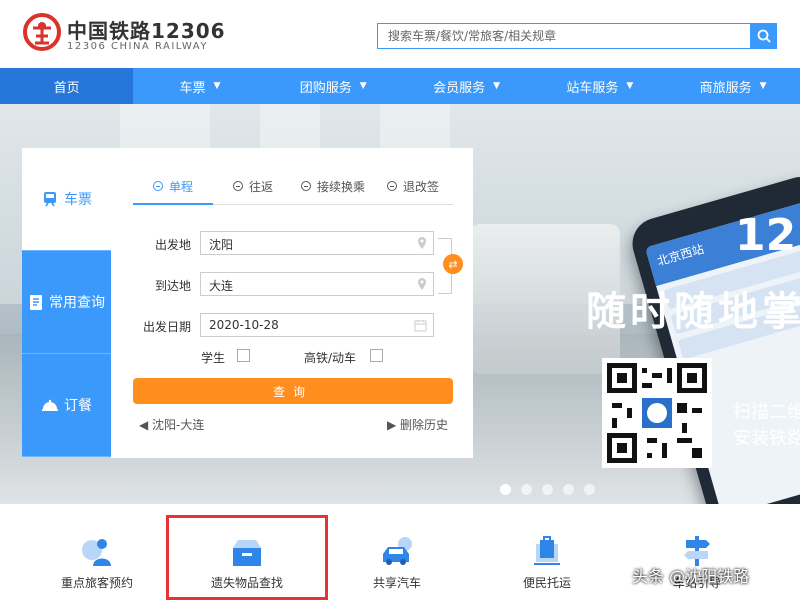 Image resolution: width=800 pixels, height=601 pixels. I want to click on from-station-input: 沈阳, so click(317, 243).